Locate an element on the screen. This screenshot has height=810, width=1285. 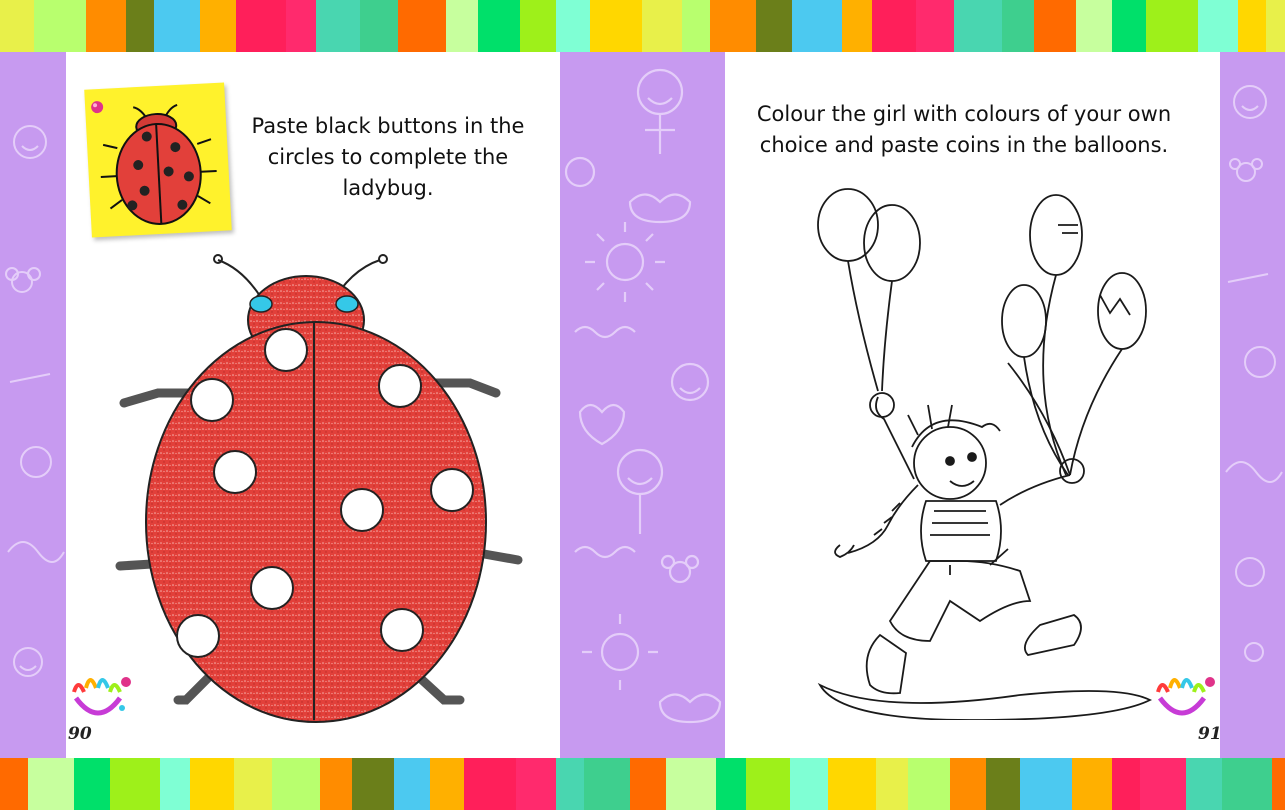
sticky-note is located at coordinates (158, 160).